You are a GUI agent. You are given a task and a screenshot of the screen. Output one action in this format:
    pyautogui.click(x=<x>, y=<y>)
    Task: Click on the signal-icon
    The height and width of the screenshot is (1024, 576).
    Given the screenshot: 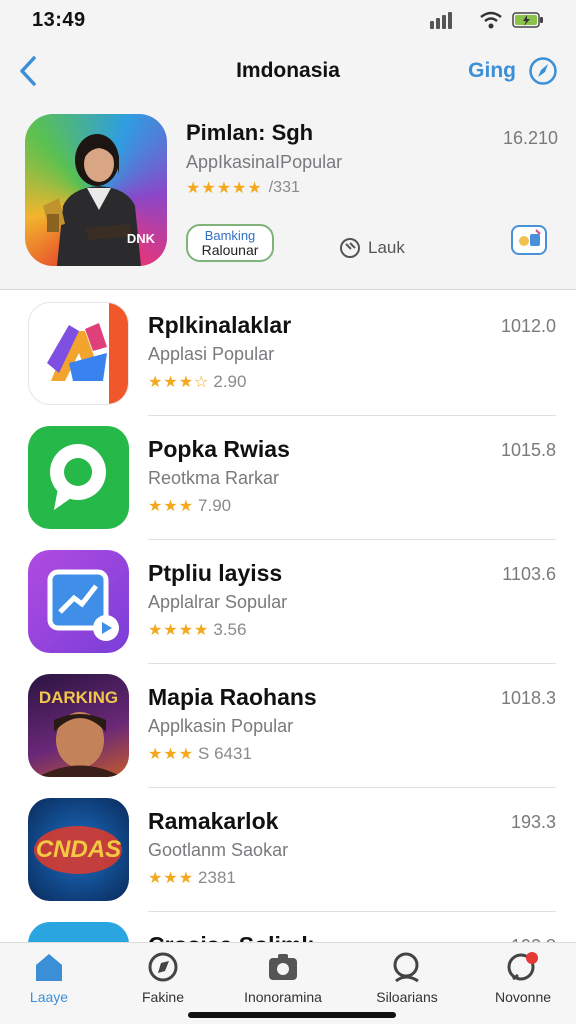 What is the action you would take?
    pyautogui.click(x=441, y=20)
    